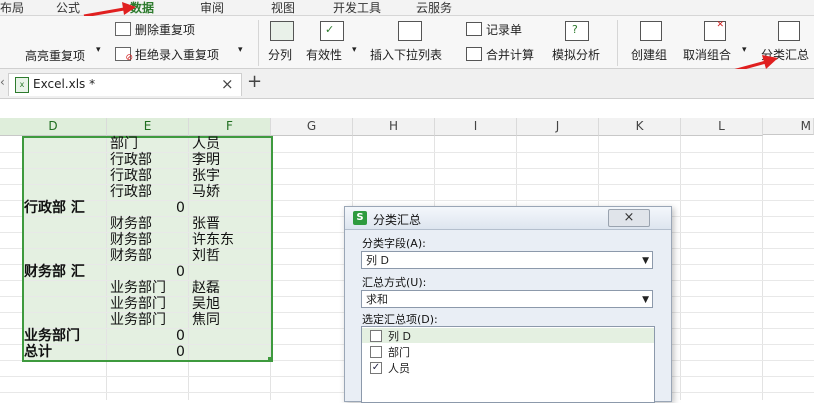 This screenshot has width=814, height=403. What do you see at coordinates (124, 55) in the screenshot?
I see `reject-duplicates-icon: ⊘` at bounding box center [124, 55].